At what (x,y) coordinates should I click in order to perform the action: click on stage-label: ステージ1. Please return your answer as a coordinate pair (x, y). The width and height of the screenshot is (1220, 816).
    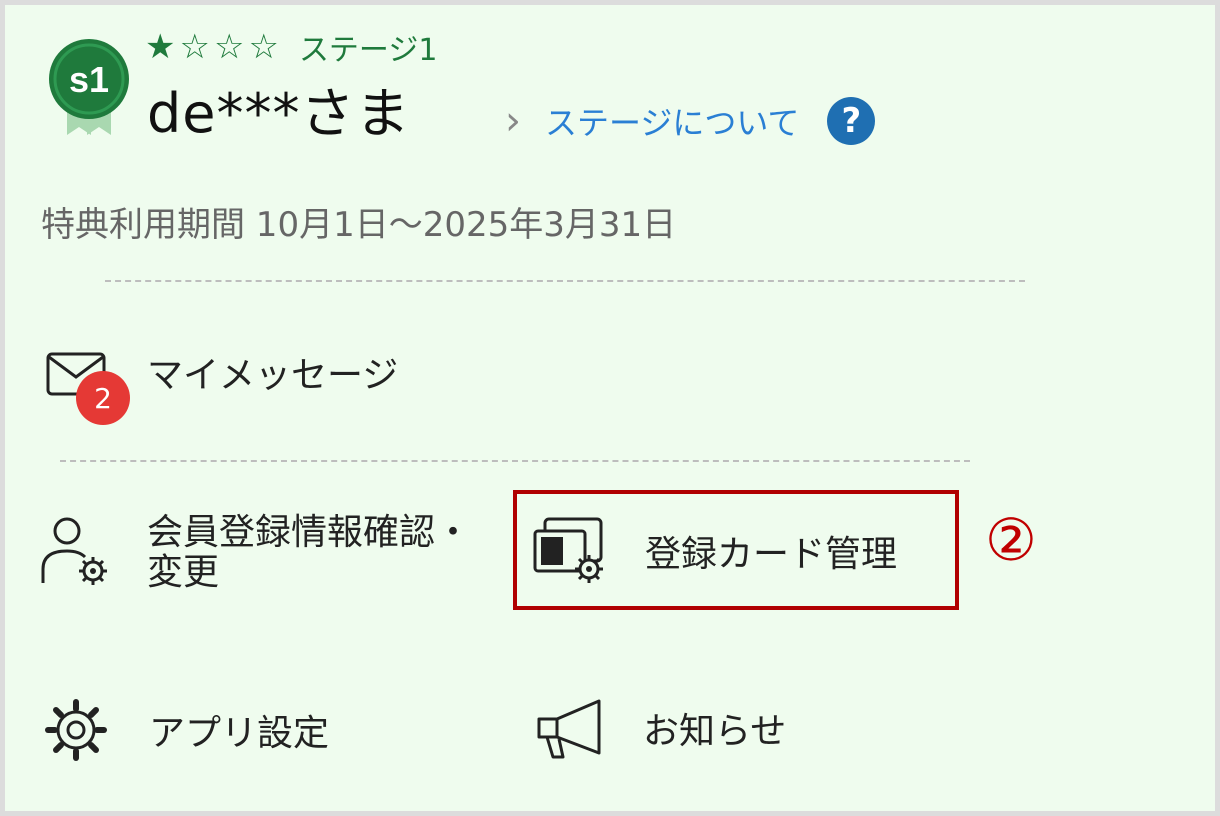
    Looking at the image, I should click on (368, 50).